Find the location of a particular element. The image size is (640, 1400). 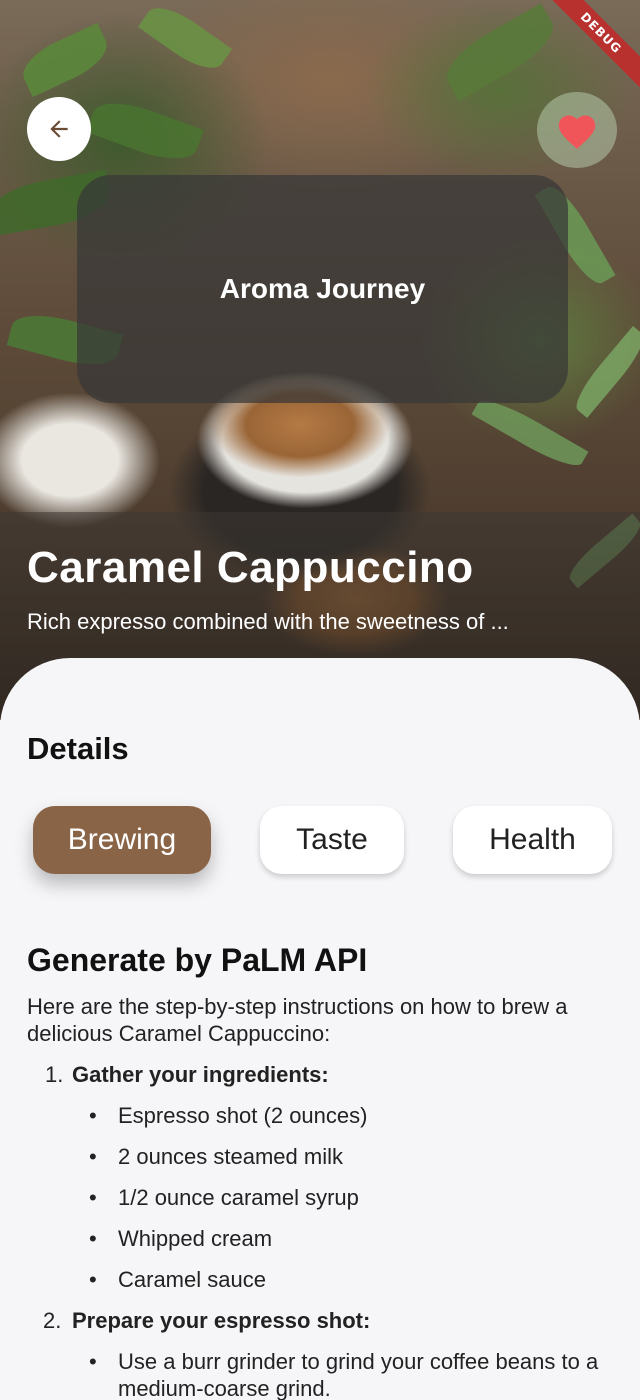

step-title: Gather your ingredients: is located at coordinates (200, 1074).